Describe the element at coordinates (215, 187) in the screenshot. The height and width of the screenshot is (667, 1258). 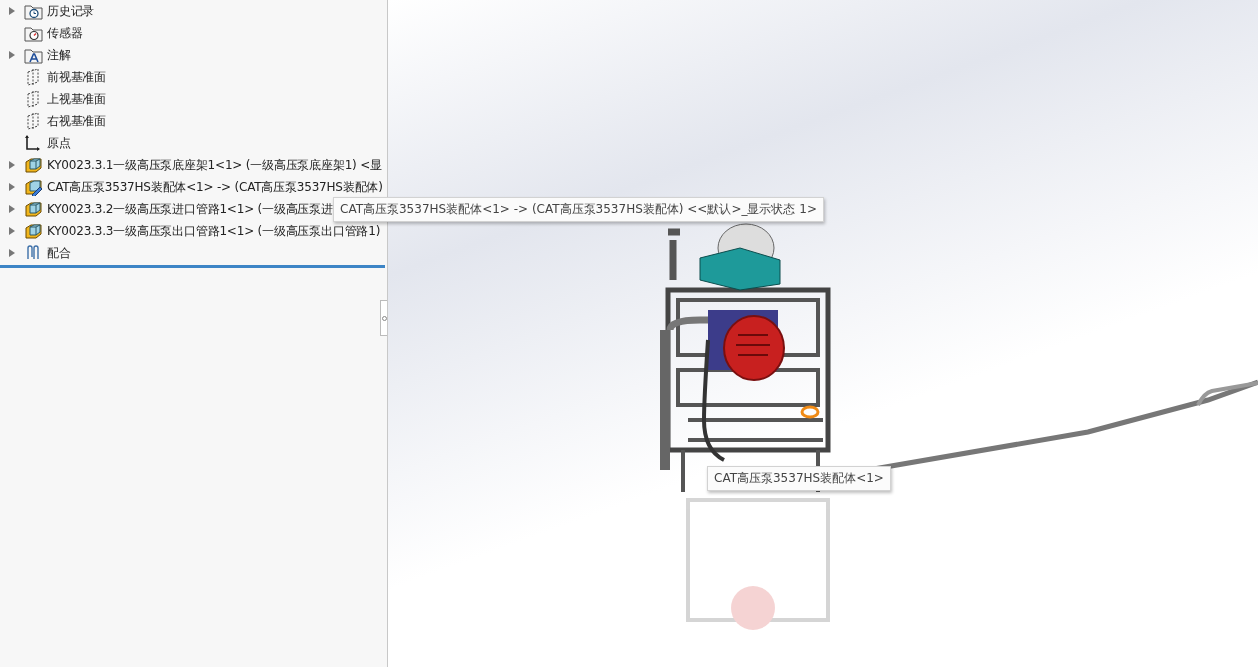
I see `tree-item: CAT高压泵3537HS装配体<1> -> (CAT高压泵3537HS装配体)` at that location.